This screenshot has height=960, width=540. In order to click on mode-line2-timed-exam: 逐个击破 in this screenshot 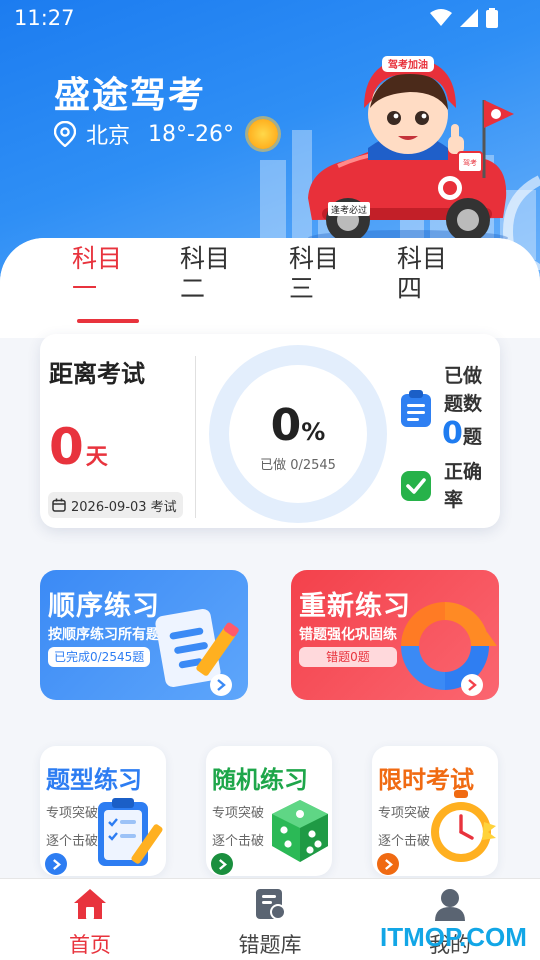, I will do `click(404, 841)`.